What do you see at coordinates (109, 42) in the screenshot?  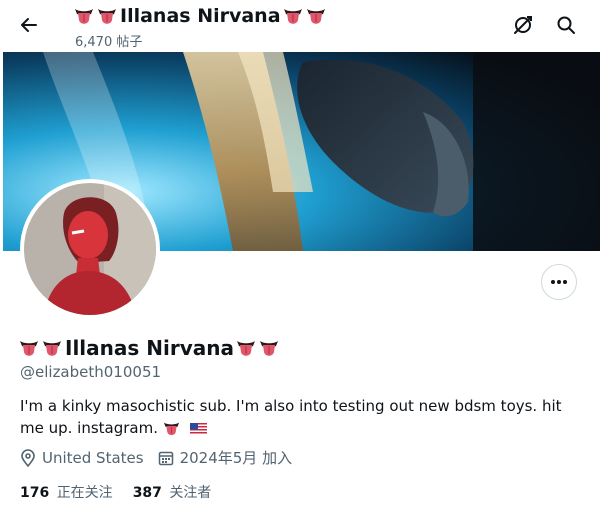 I see `post-count: 6,470 帖子` at bounding box center [109, 42].